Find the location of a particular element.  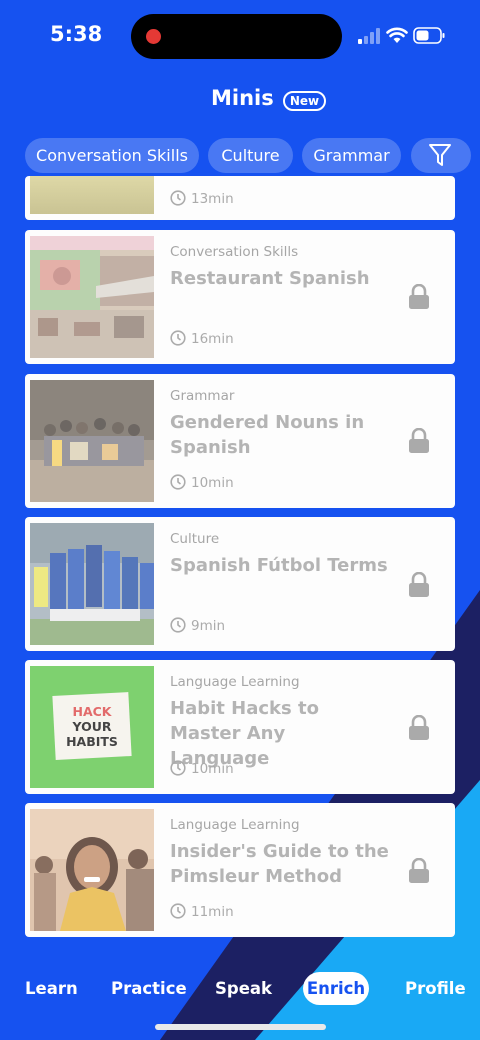

lesson-duration: 13min is located at coordinates (202, 199).